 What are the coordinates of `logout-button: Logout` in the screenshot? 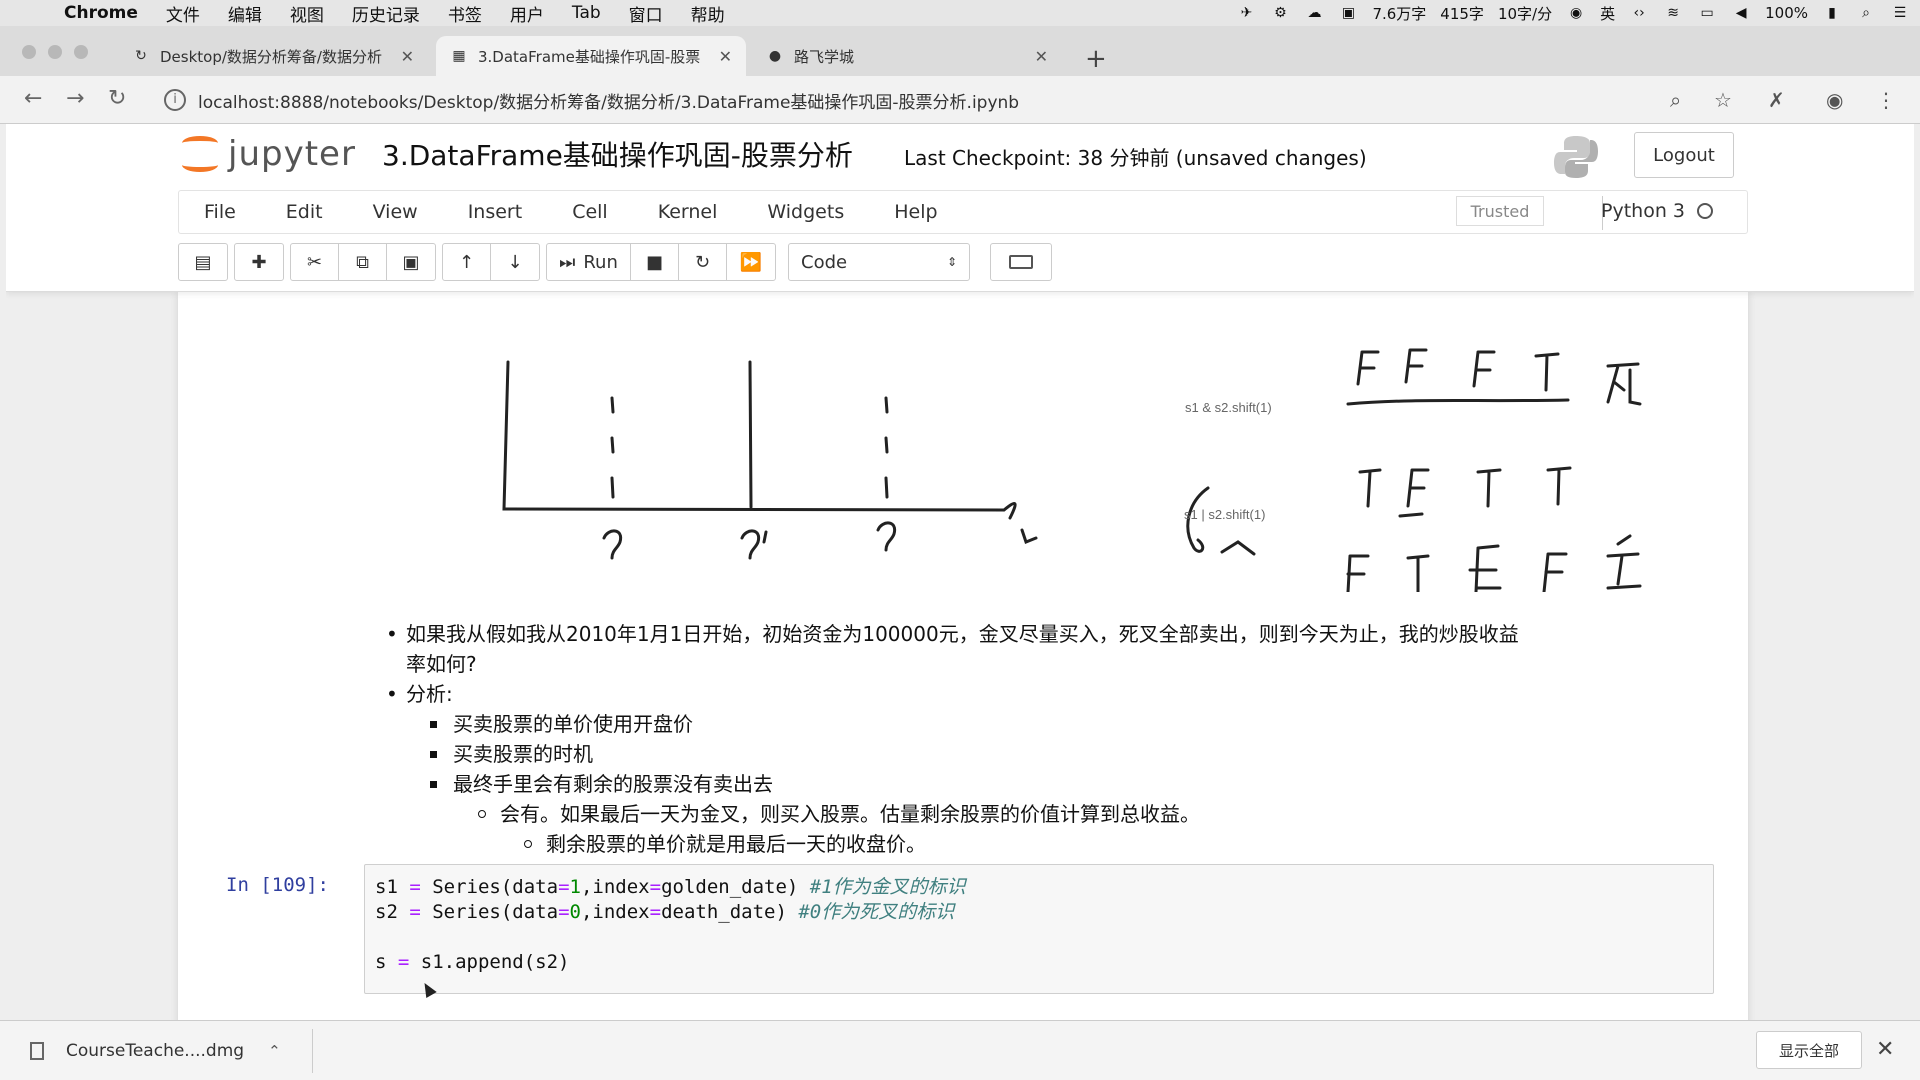 It's located at (1684, 155).